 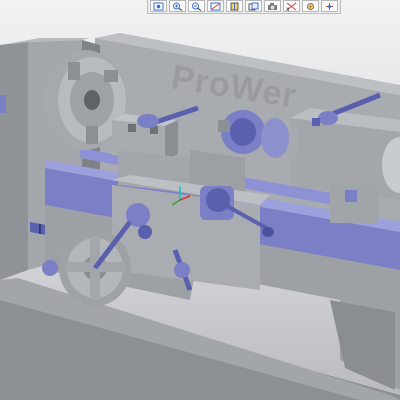 What do you see at coordinates (253, 6) in the screenshot?
I see `saved-views-icon` at bounding box center [253, 6].